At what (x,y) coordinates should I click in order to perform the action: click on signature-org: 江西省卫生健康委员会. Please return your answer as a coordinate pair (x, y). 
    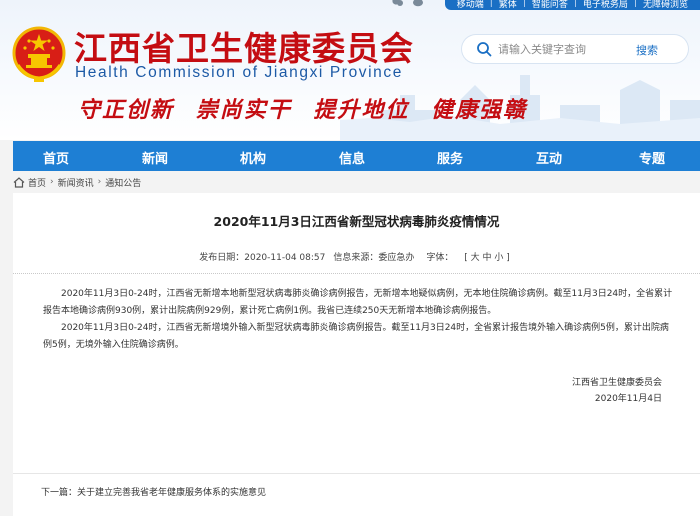
    Looking at the image, I should click on (616, 383).